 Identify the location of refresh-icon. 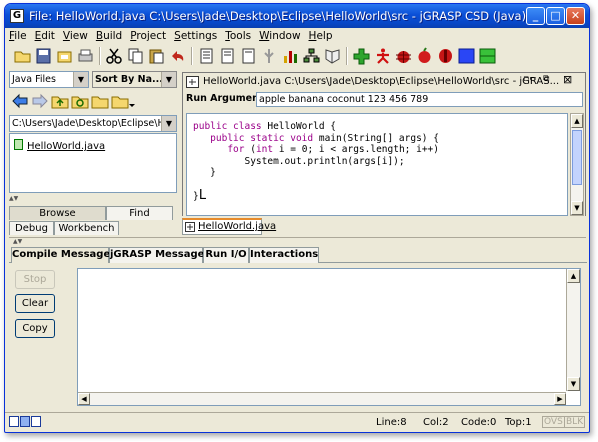
(80, 101).